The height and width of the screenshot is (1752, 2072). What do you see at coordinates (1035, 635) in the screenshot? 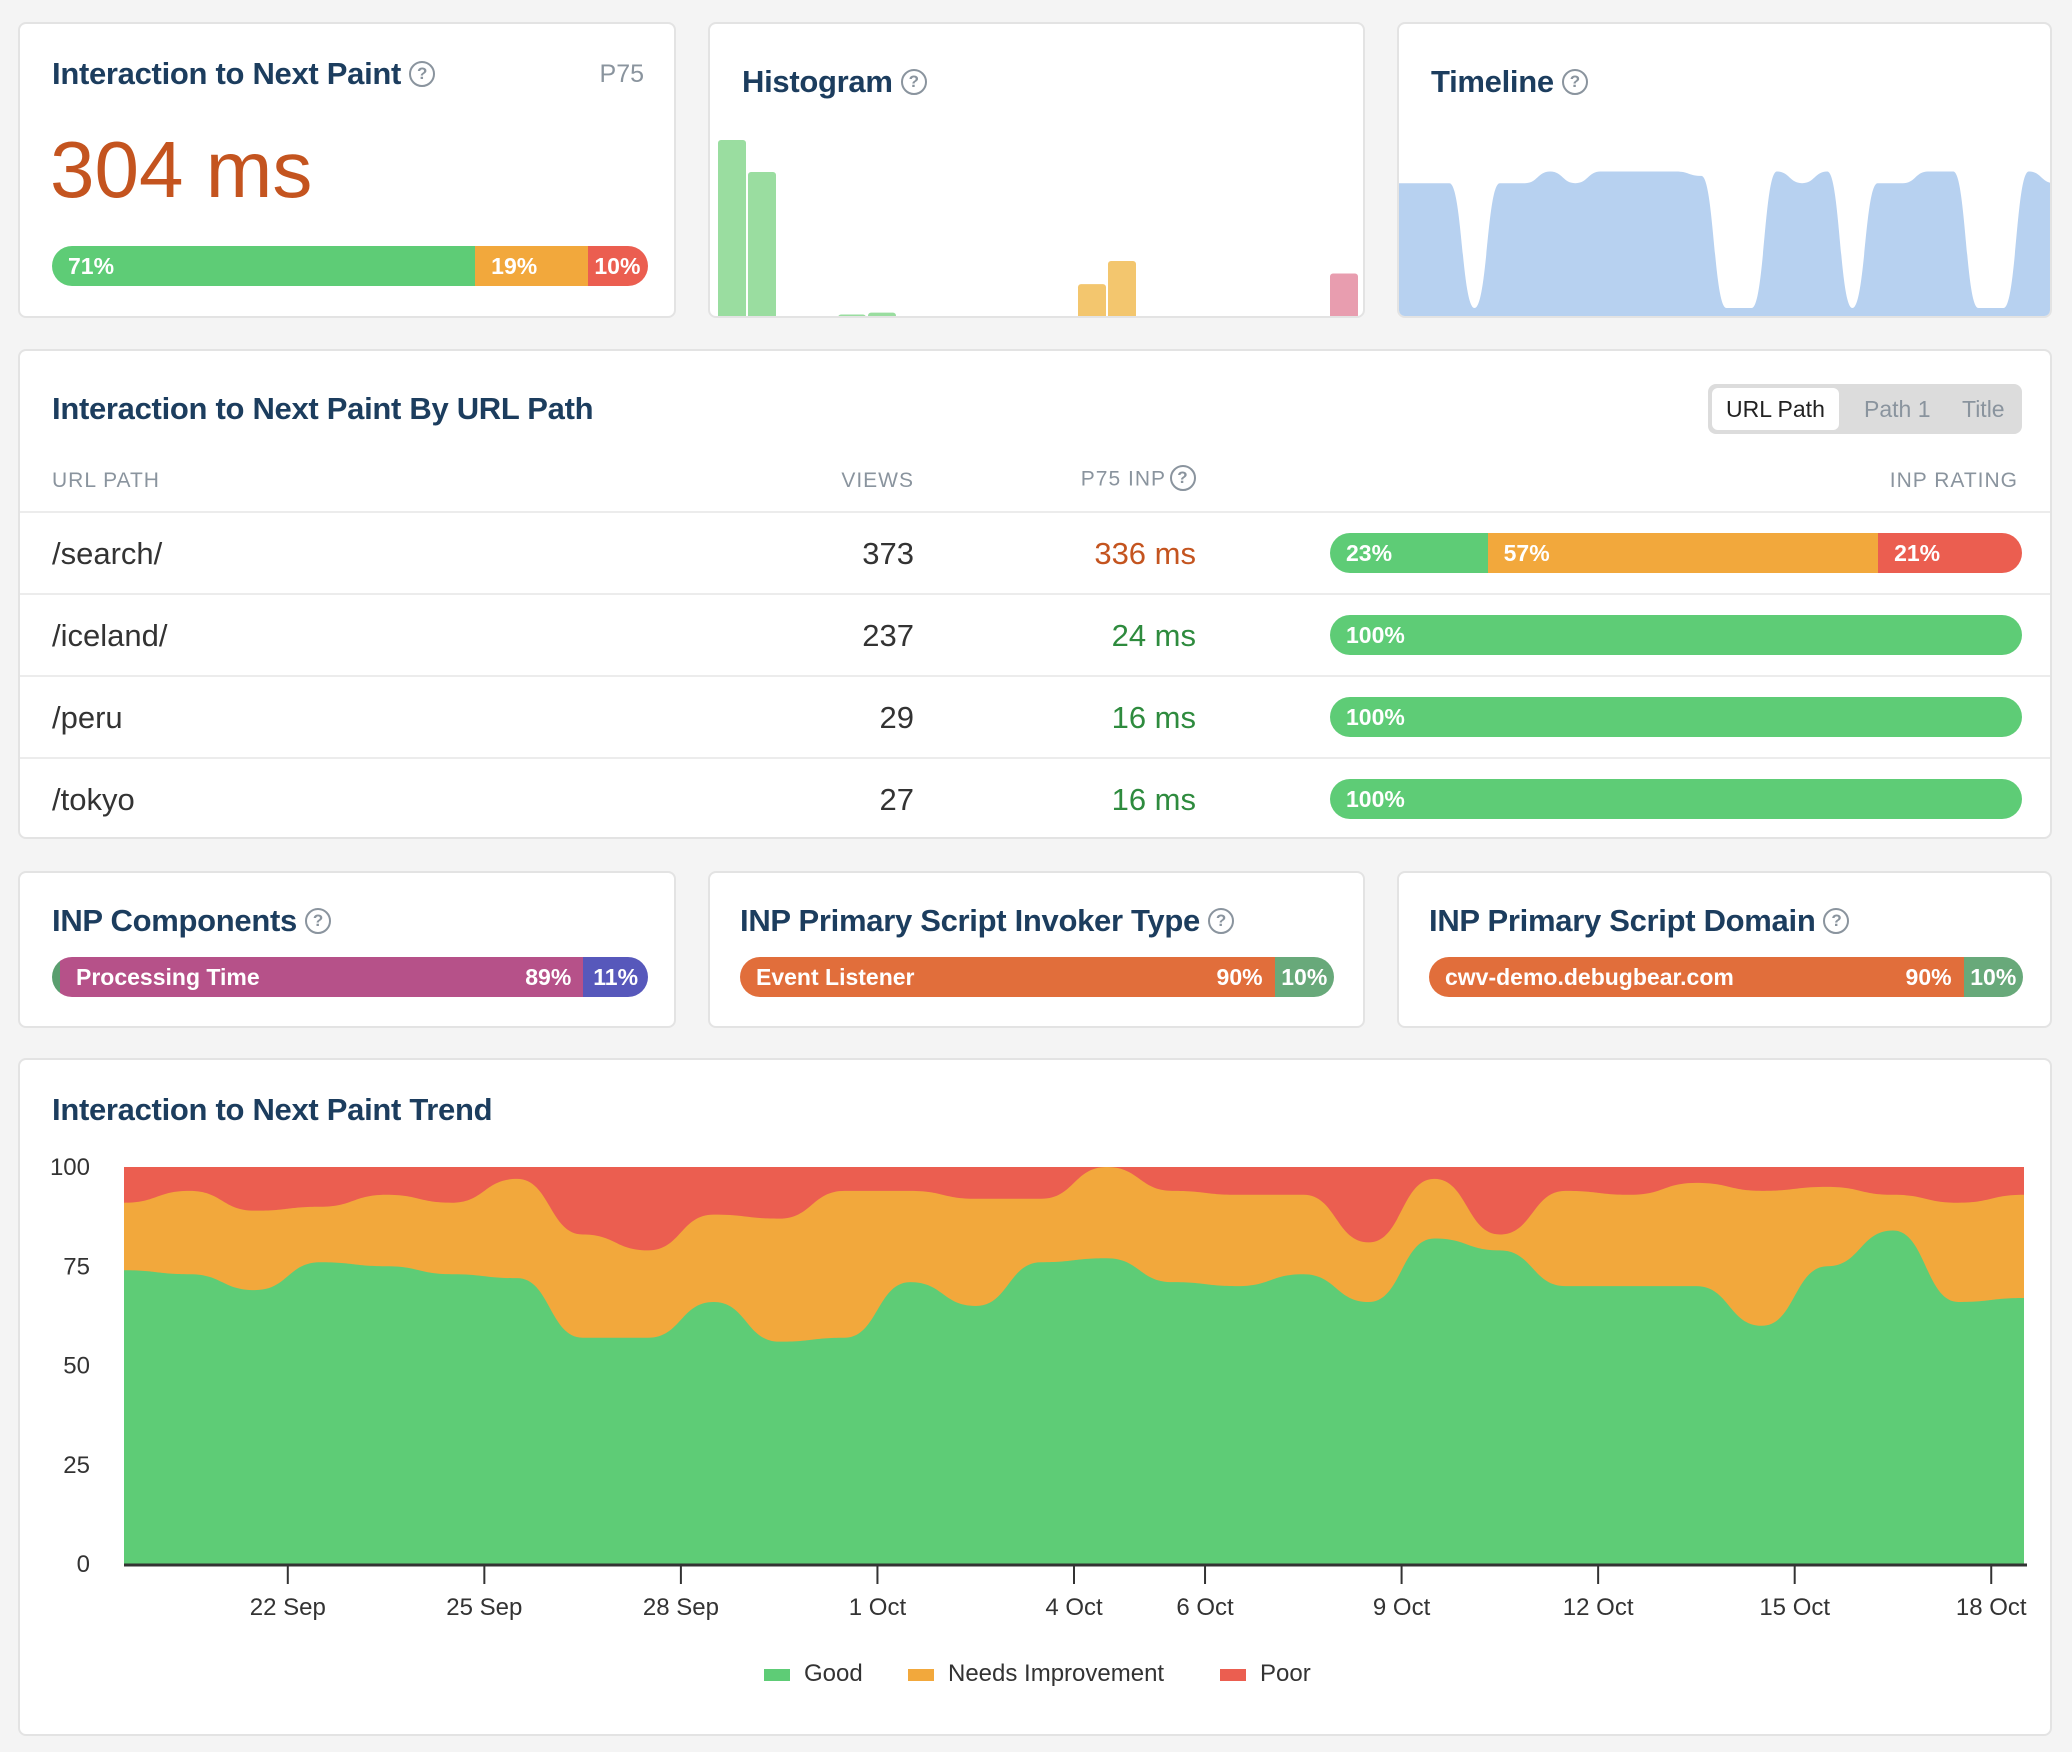
I see `table-row: /iceland/237 24 ms 100%` at bounding box center [1035, 635].